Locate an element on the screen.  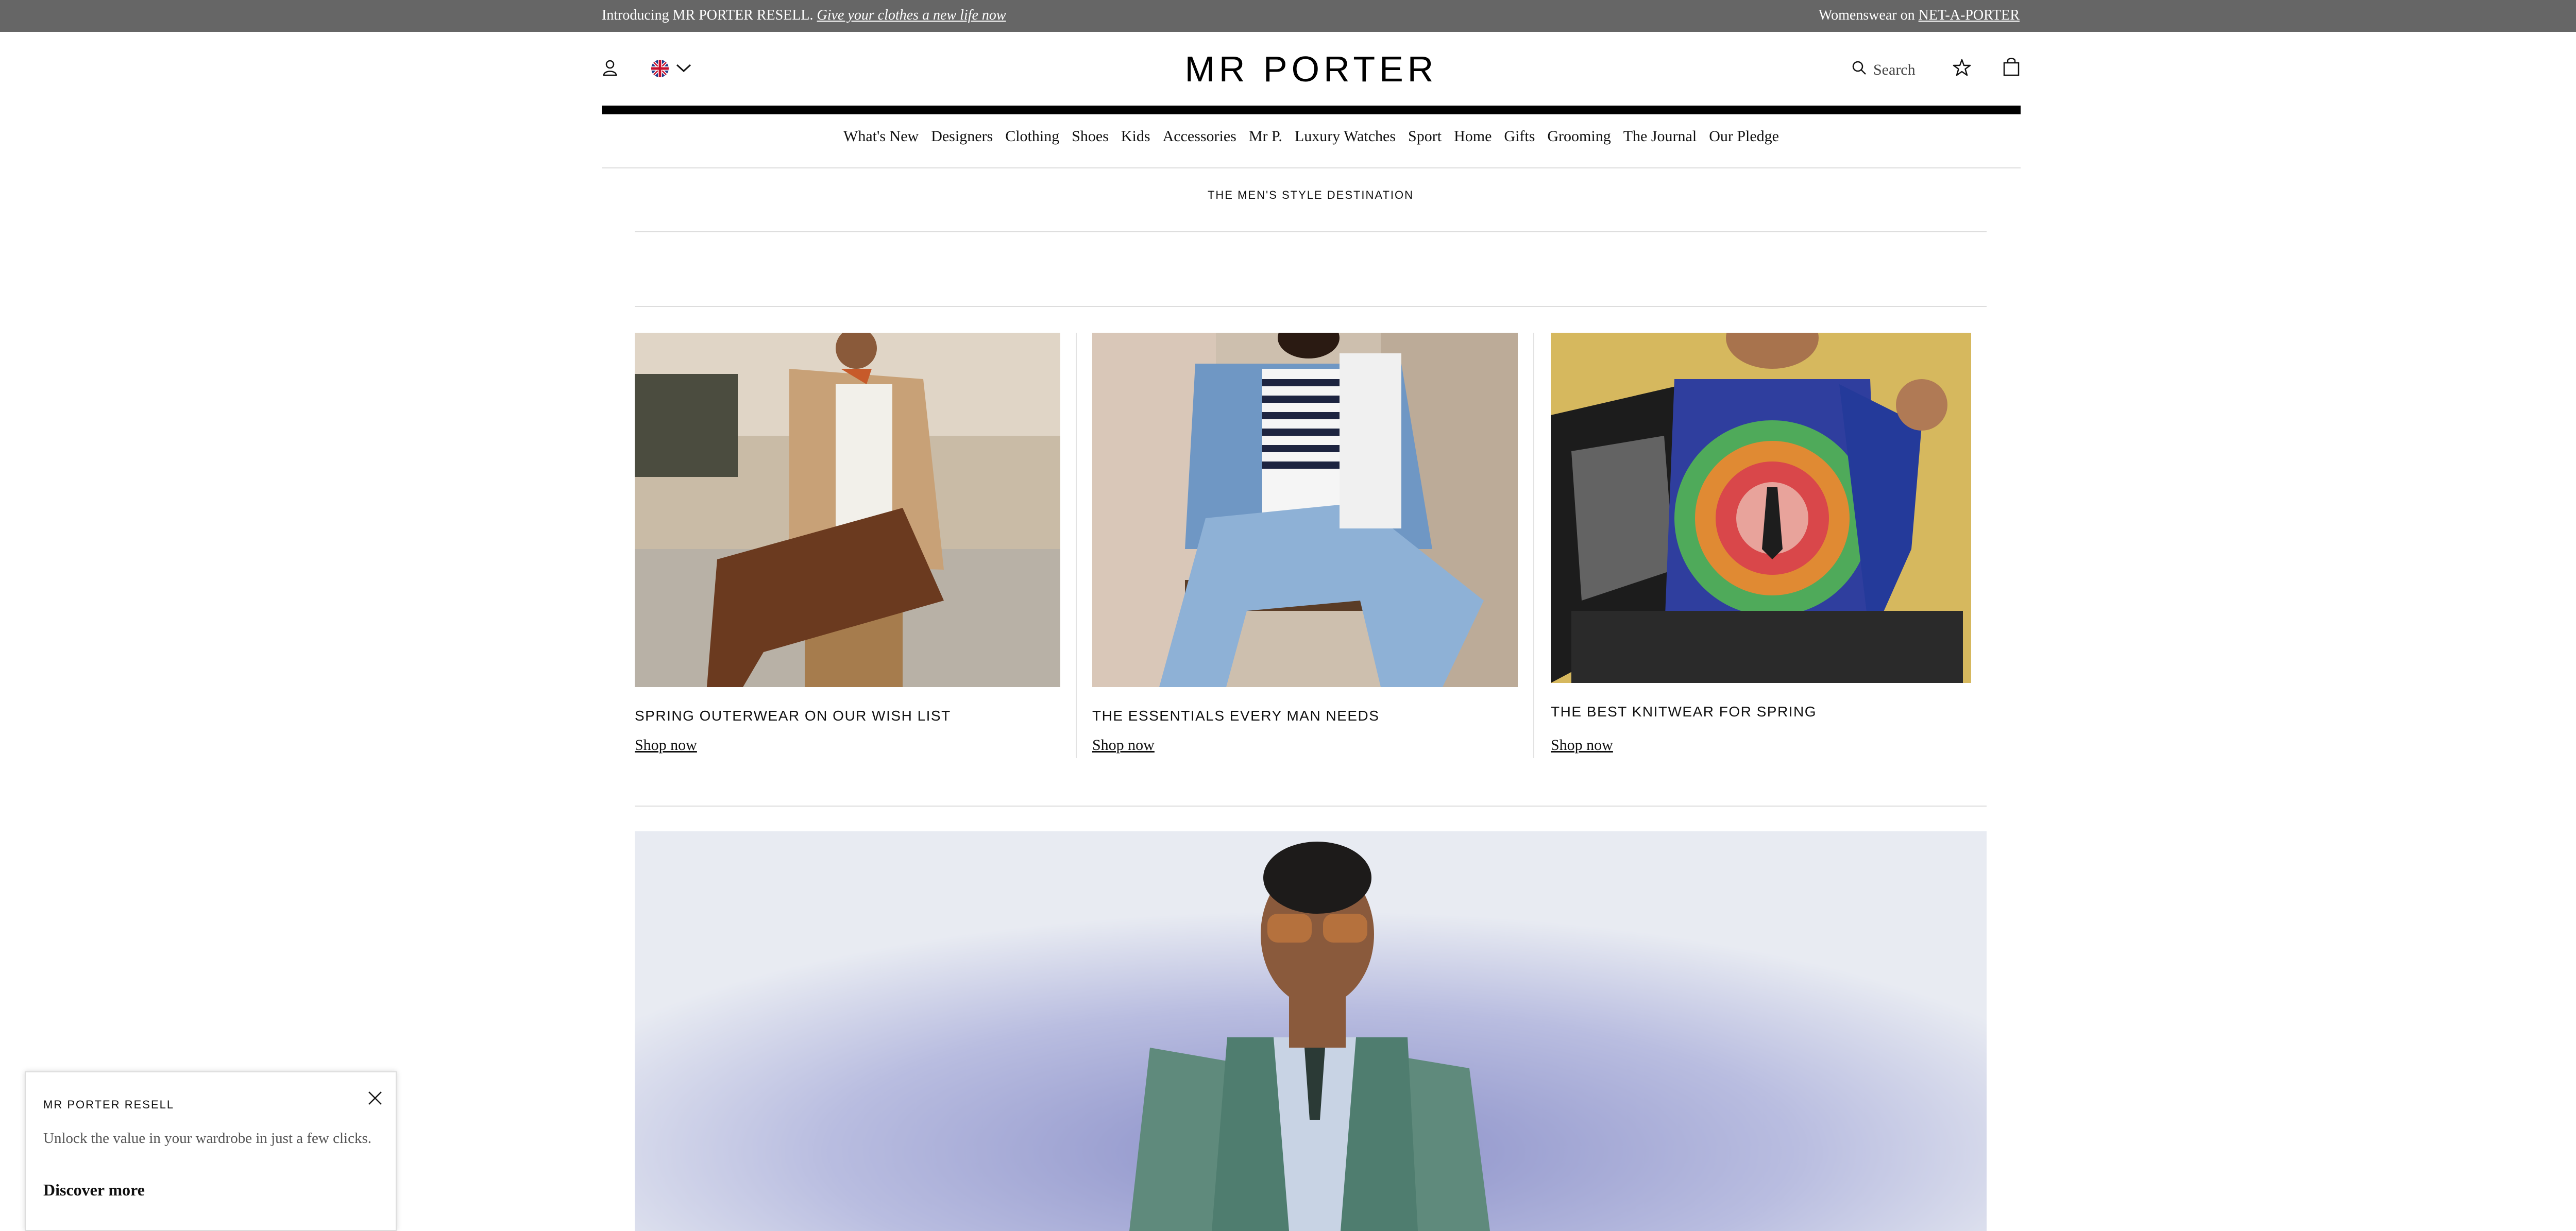
nav-item-gifts: Gifts is located at coordinates (1519, 140).